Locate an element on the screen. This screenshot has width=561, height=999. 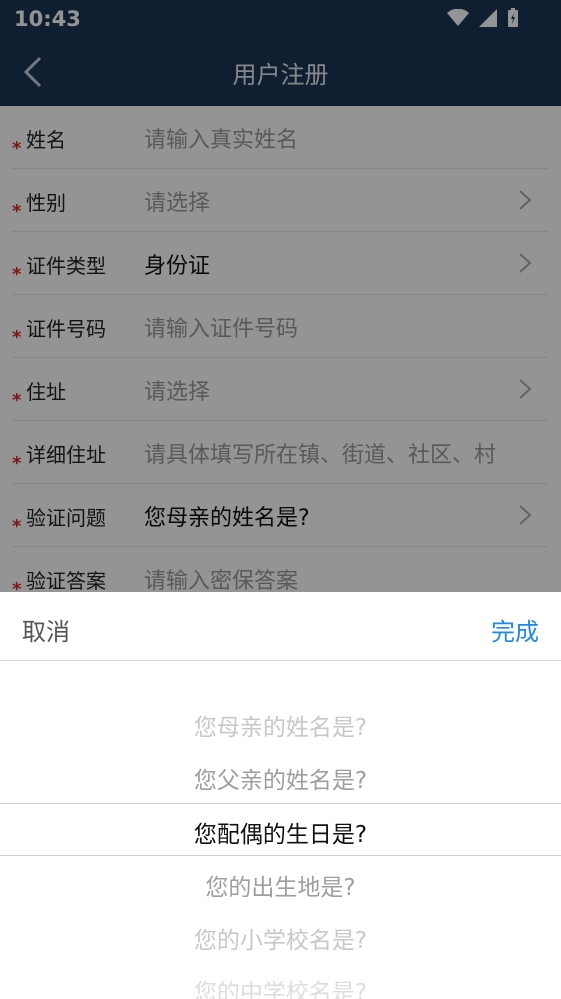
picker-option: 您的小学校名是? is located at coordinates (280, 938).